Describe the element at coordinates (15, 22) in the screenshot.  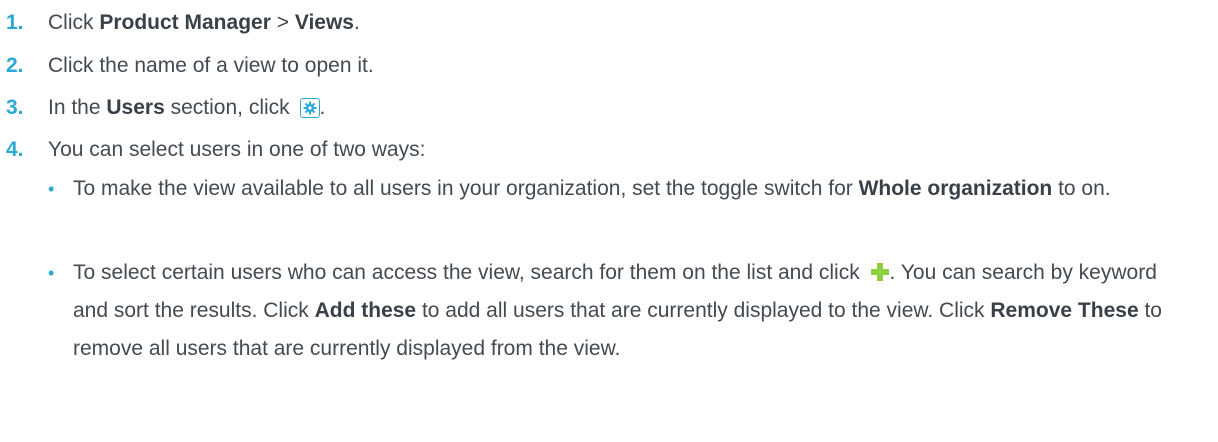
I see `step-number: 1.` at that location.